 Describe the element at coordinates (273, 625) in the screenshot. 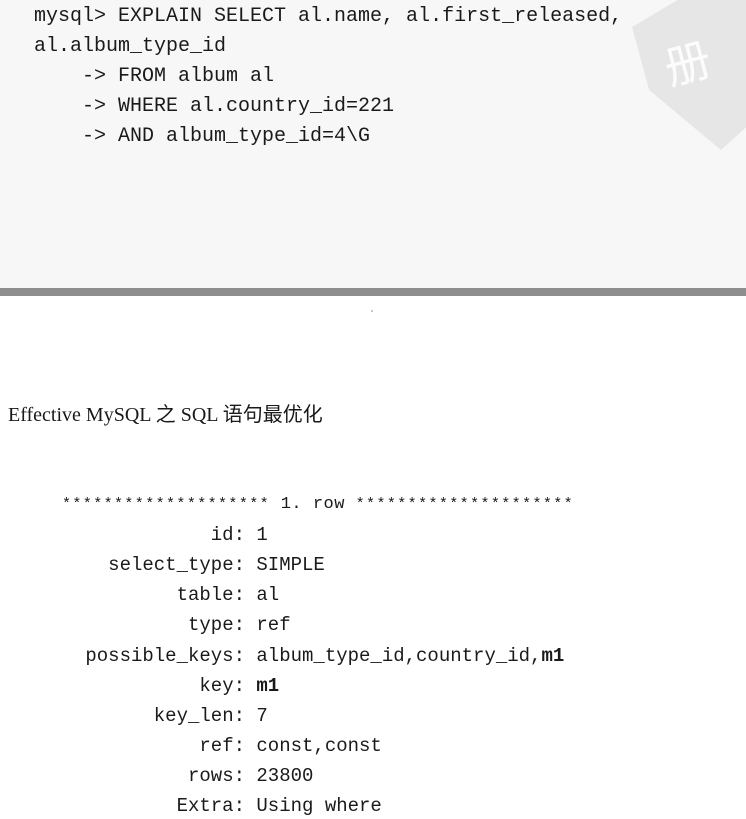

I see `field-value: ref` at that location.